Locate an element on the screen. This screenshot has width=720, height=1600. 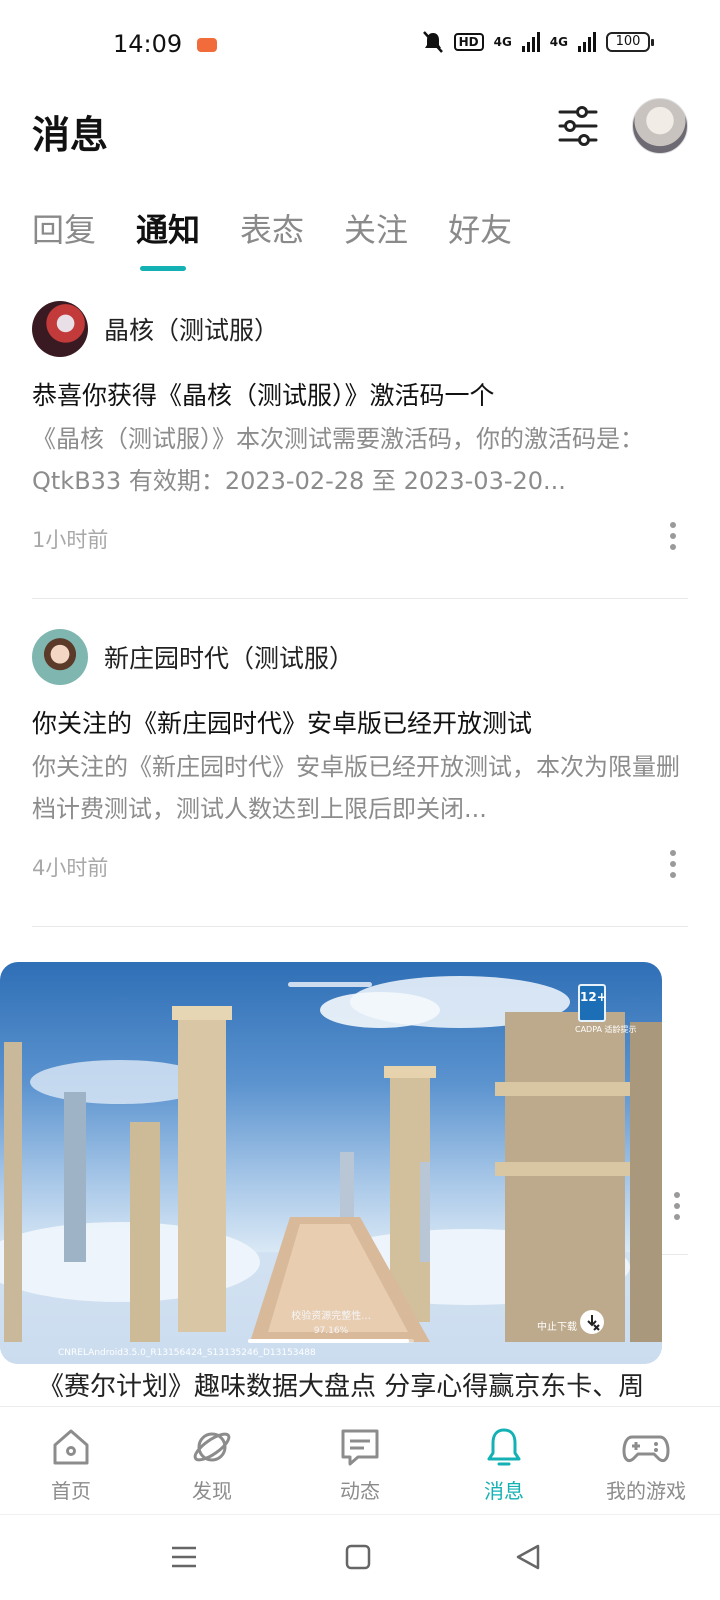
nav-my-games-label: 我的游戏 is located at coordinates (646, 1491).